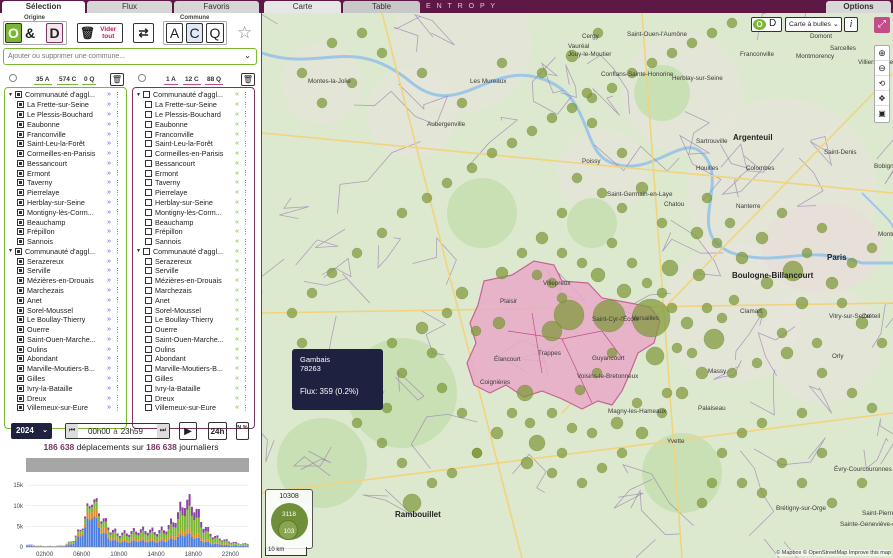  Describe the element at coordinates (215, 33) in the screenshot. I see `level-q-button: Q` at that location.